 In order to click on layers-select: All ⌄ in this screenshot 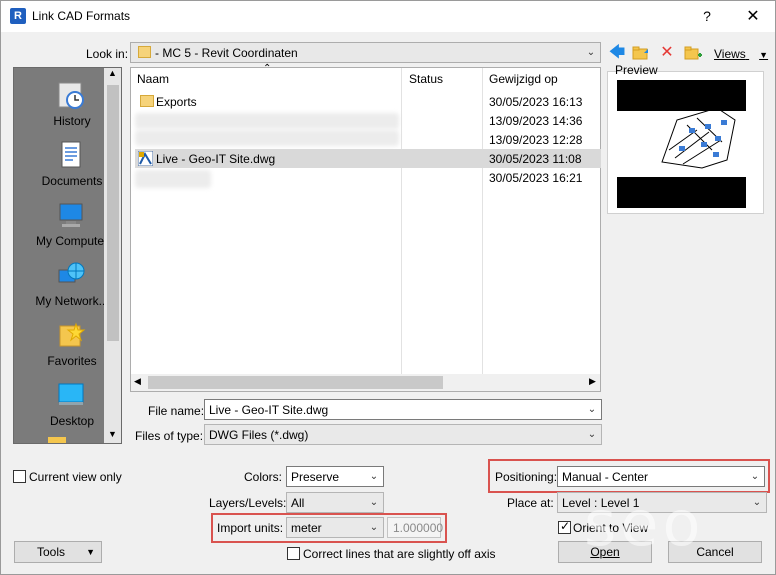, I will do `click(335, 502)`.